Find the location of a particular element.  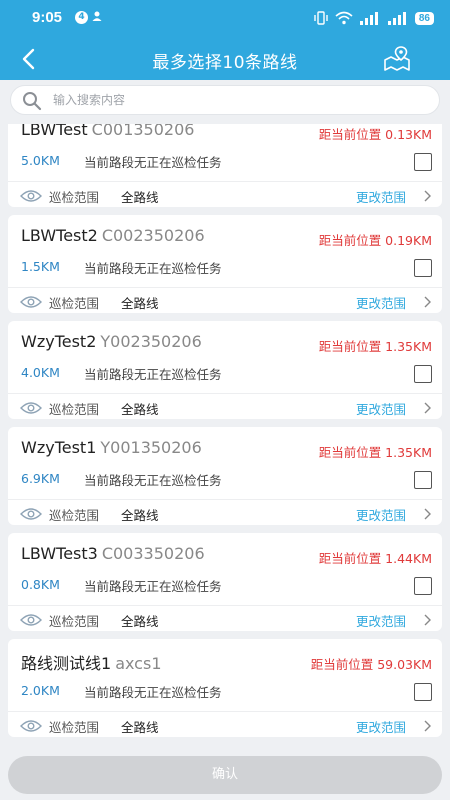

route-code: C003350206 is located at coordinates (153, 553).